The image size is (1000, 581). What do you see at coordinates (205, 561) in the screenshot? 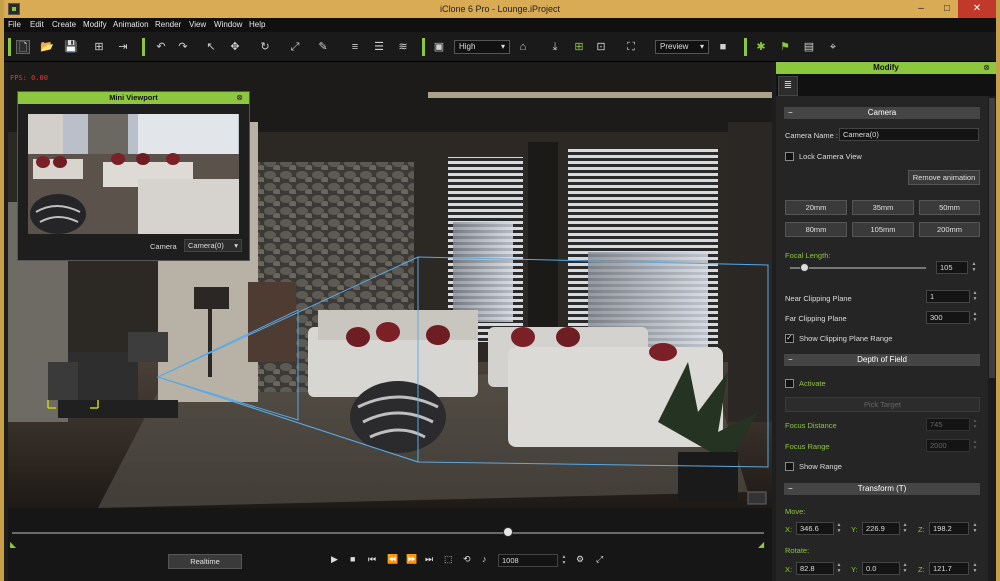
I see `realtime-button: Realtime` at bounding box center [205, 561].